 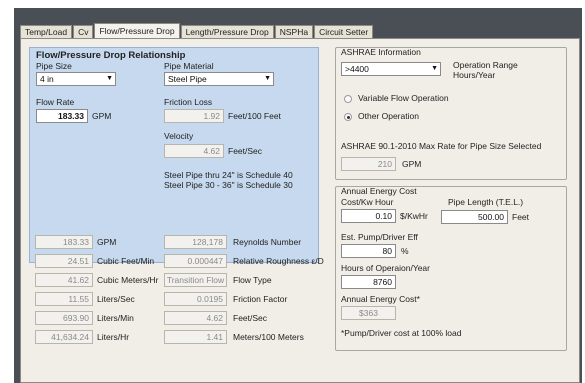 What do you see at coordinates (252, 280) in the screenshot?
I see `flow-type-label: Flow Type` at bounding box center [252, 280].